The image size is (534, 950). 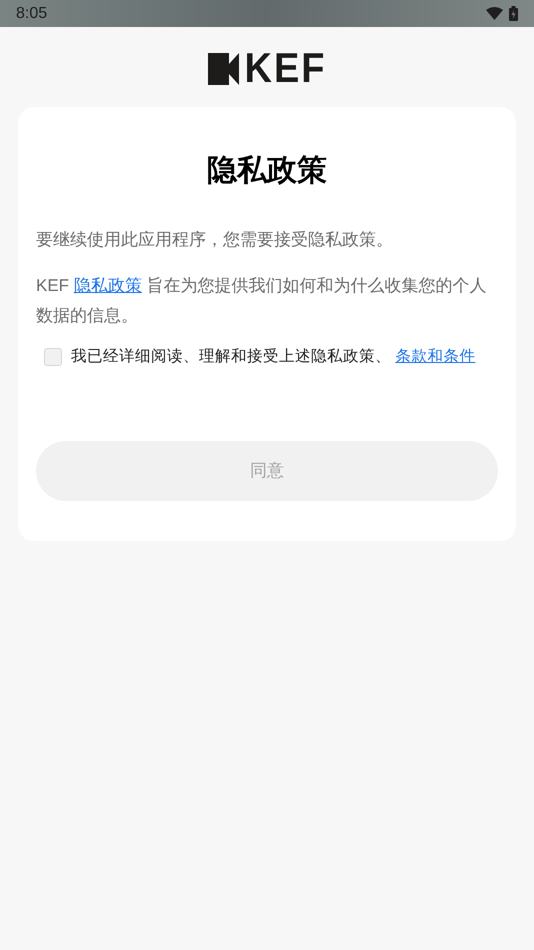 I want to click on dialog-title: 隐私政策, so click(x=267, y=171).